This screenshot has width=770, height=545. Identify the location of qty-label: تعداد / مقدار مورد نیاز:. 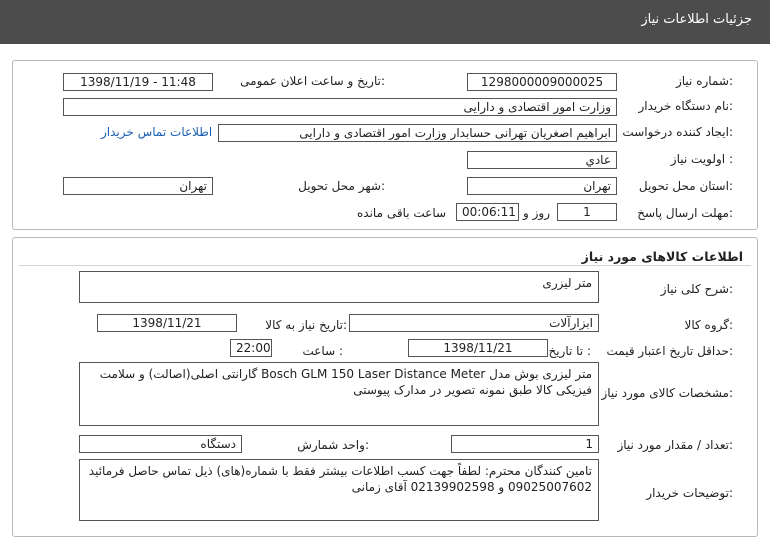
(675, 445).